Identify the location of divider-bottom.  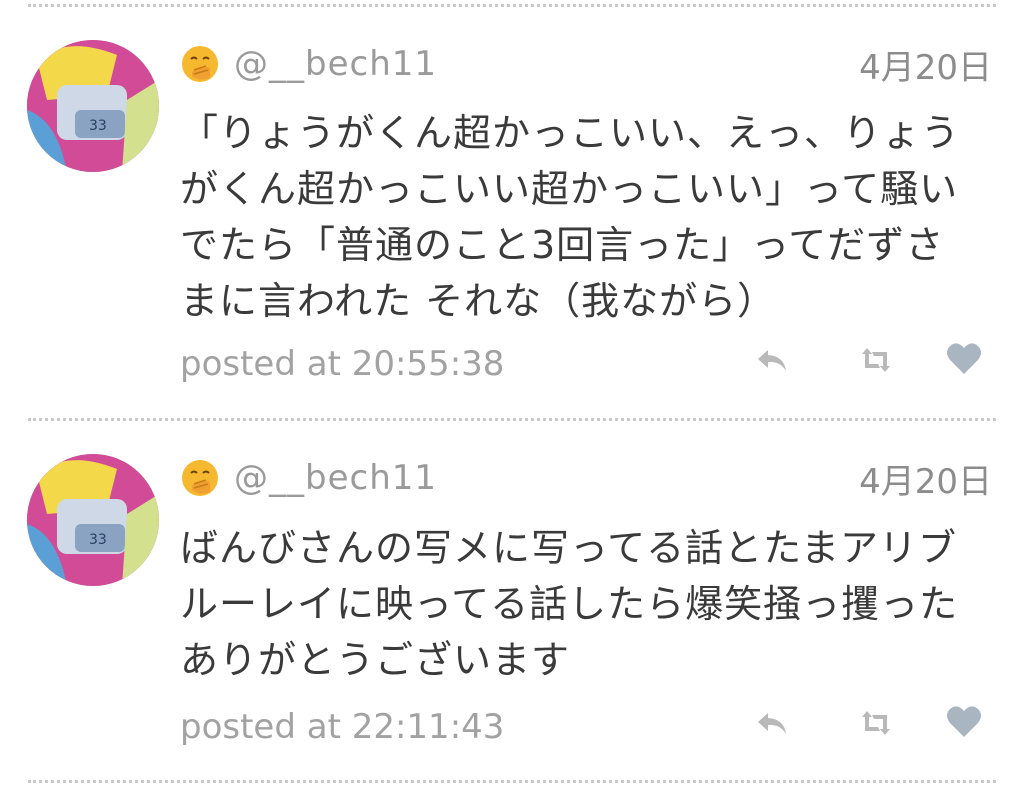
(512, 781).